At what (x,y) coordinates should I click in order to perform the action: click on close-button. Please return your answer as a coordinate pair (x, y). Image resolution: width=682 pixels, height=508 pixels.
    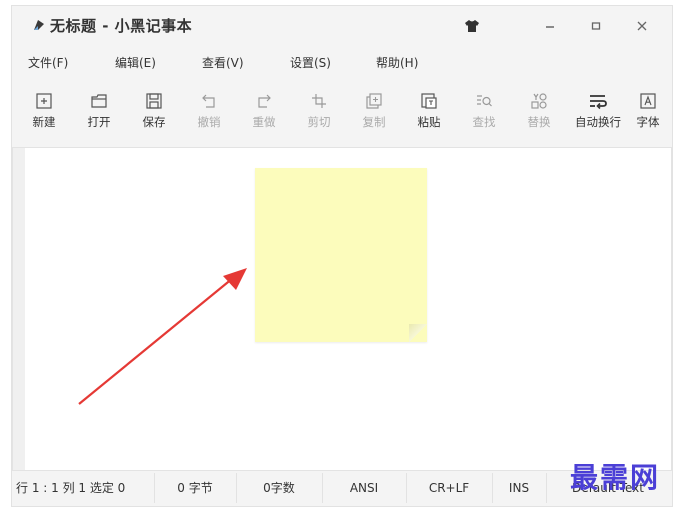
    Looking at the image, I should click on (642, 26).